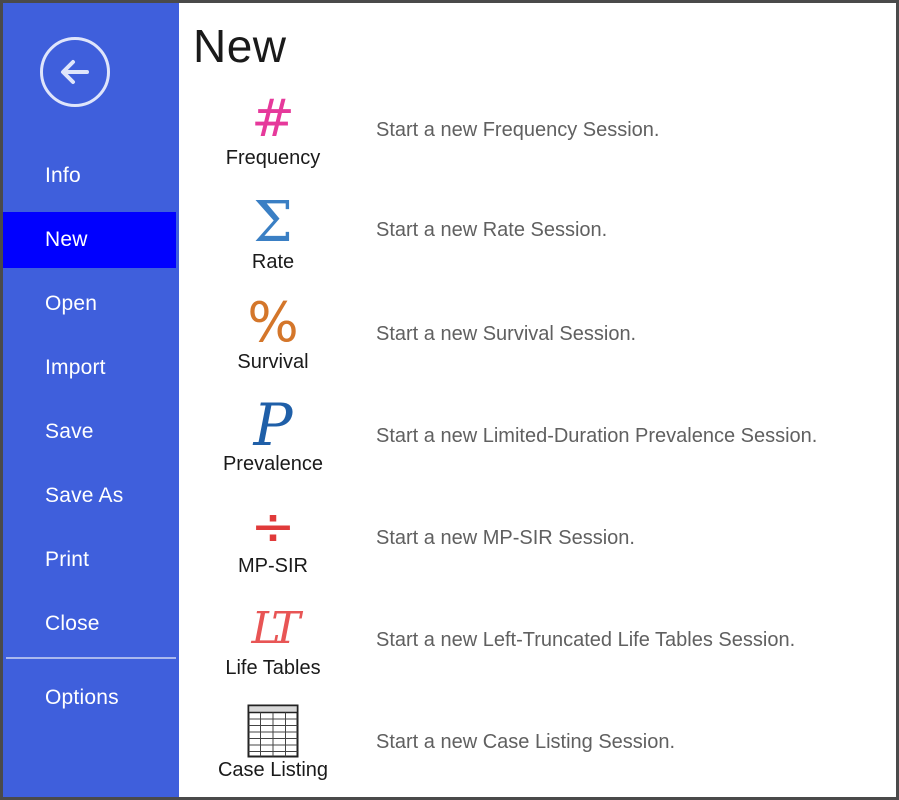 The image size is (899, 800). I want to click on nav-options-label: Options, so click(82, 697).